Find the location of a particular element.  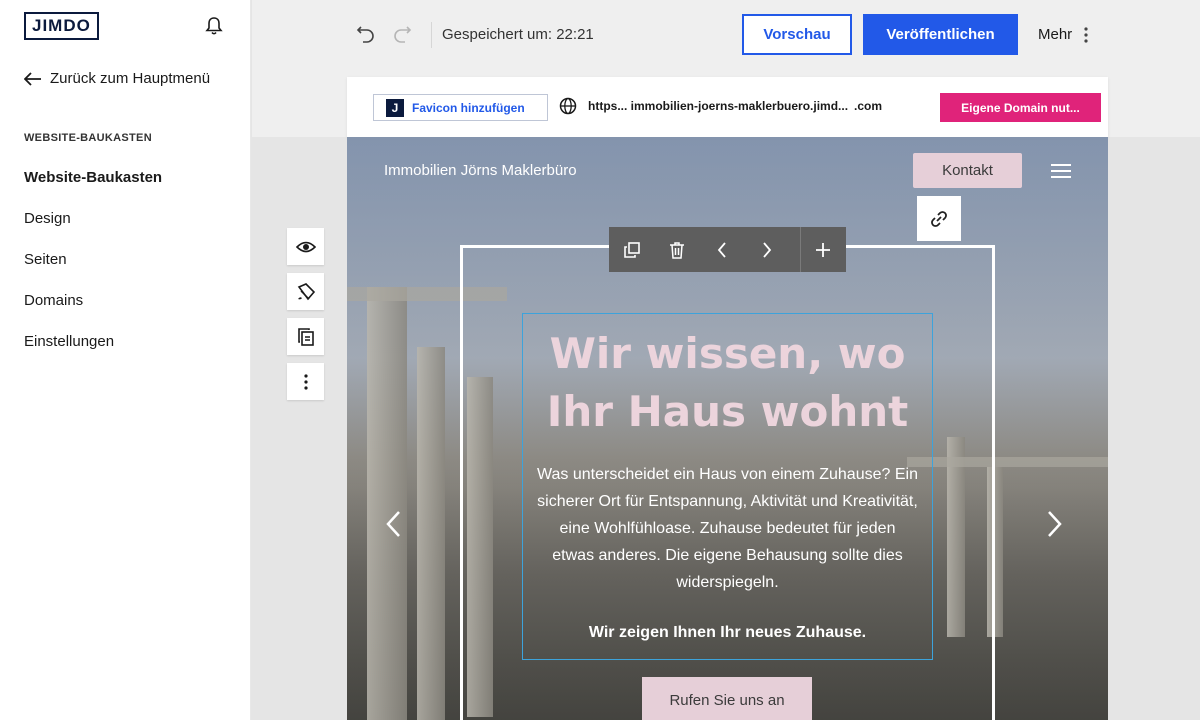

add-favicon-label: Favicon hinzufügen is located at coordinates (468, 107).